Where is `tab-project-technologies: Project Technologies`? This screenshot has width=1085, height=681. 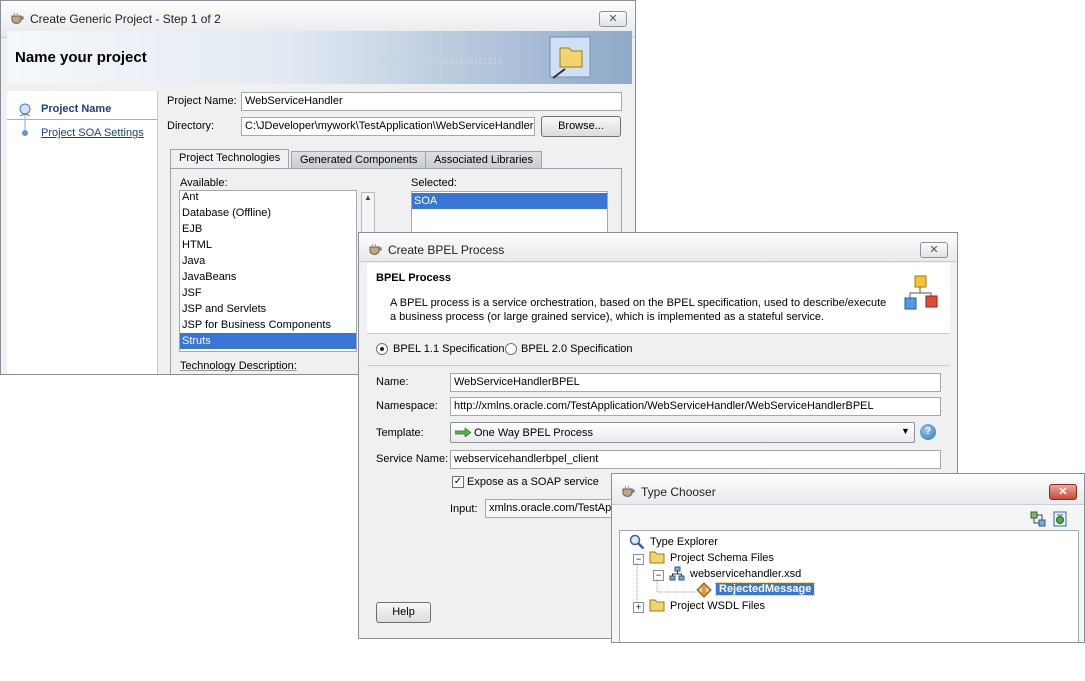 tab-project-technologies: Project Technologies is located at coordinates (230, 159).